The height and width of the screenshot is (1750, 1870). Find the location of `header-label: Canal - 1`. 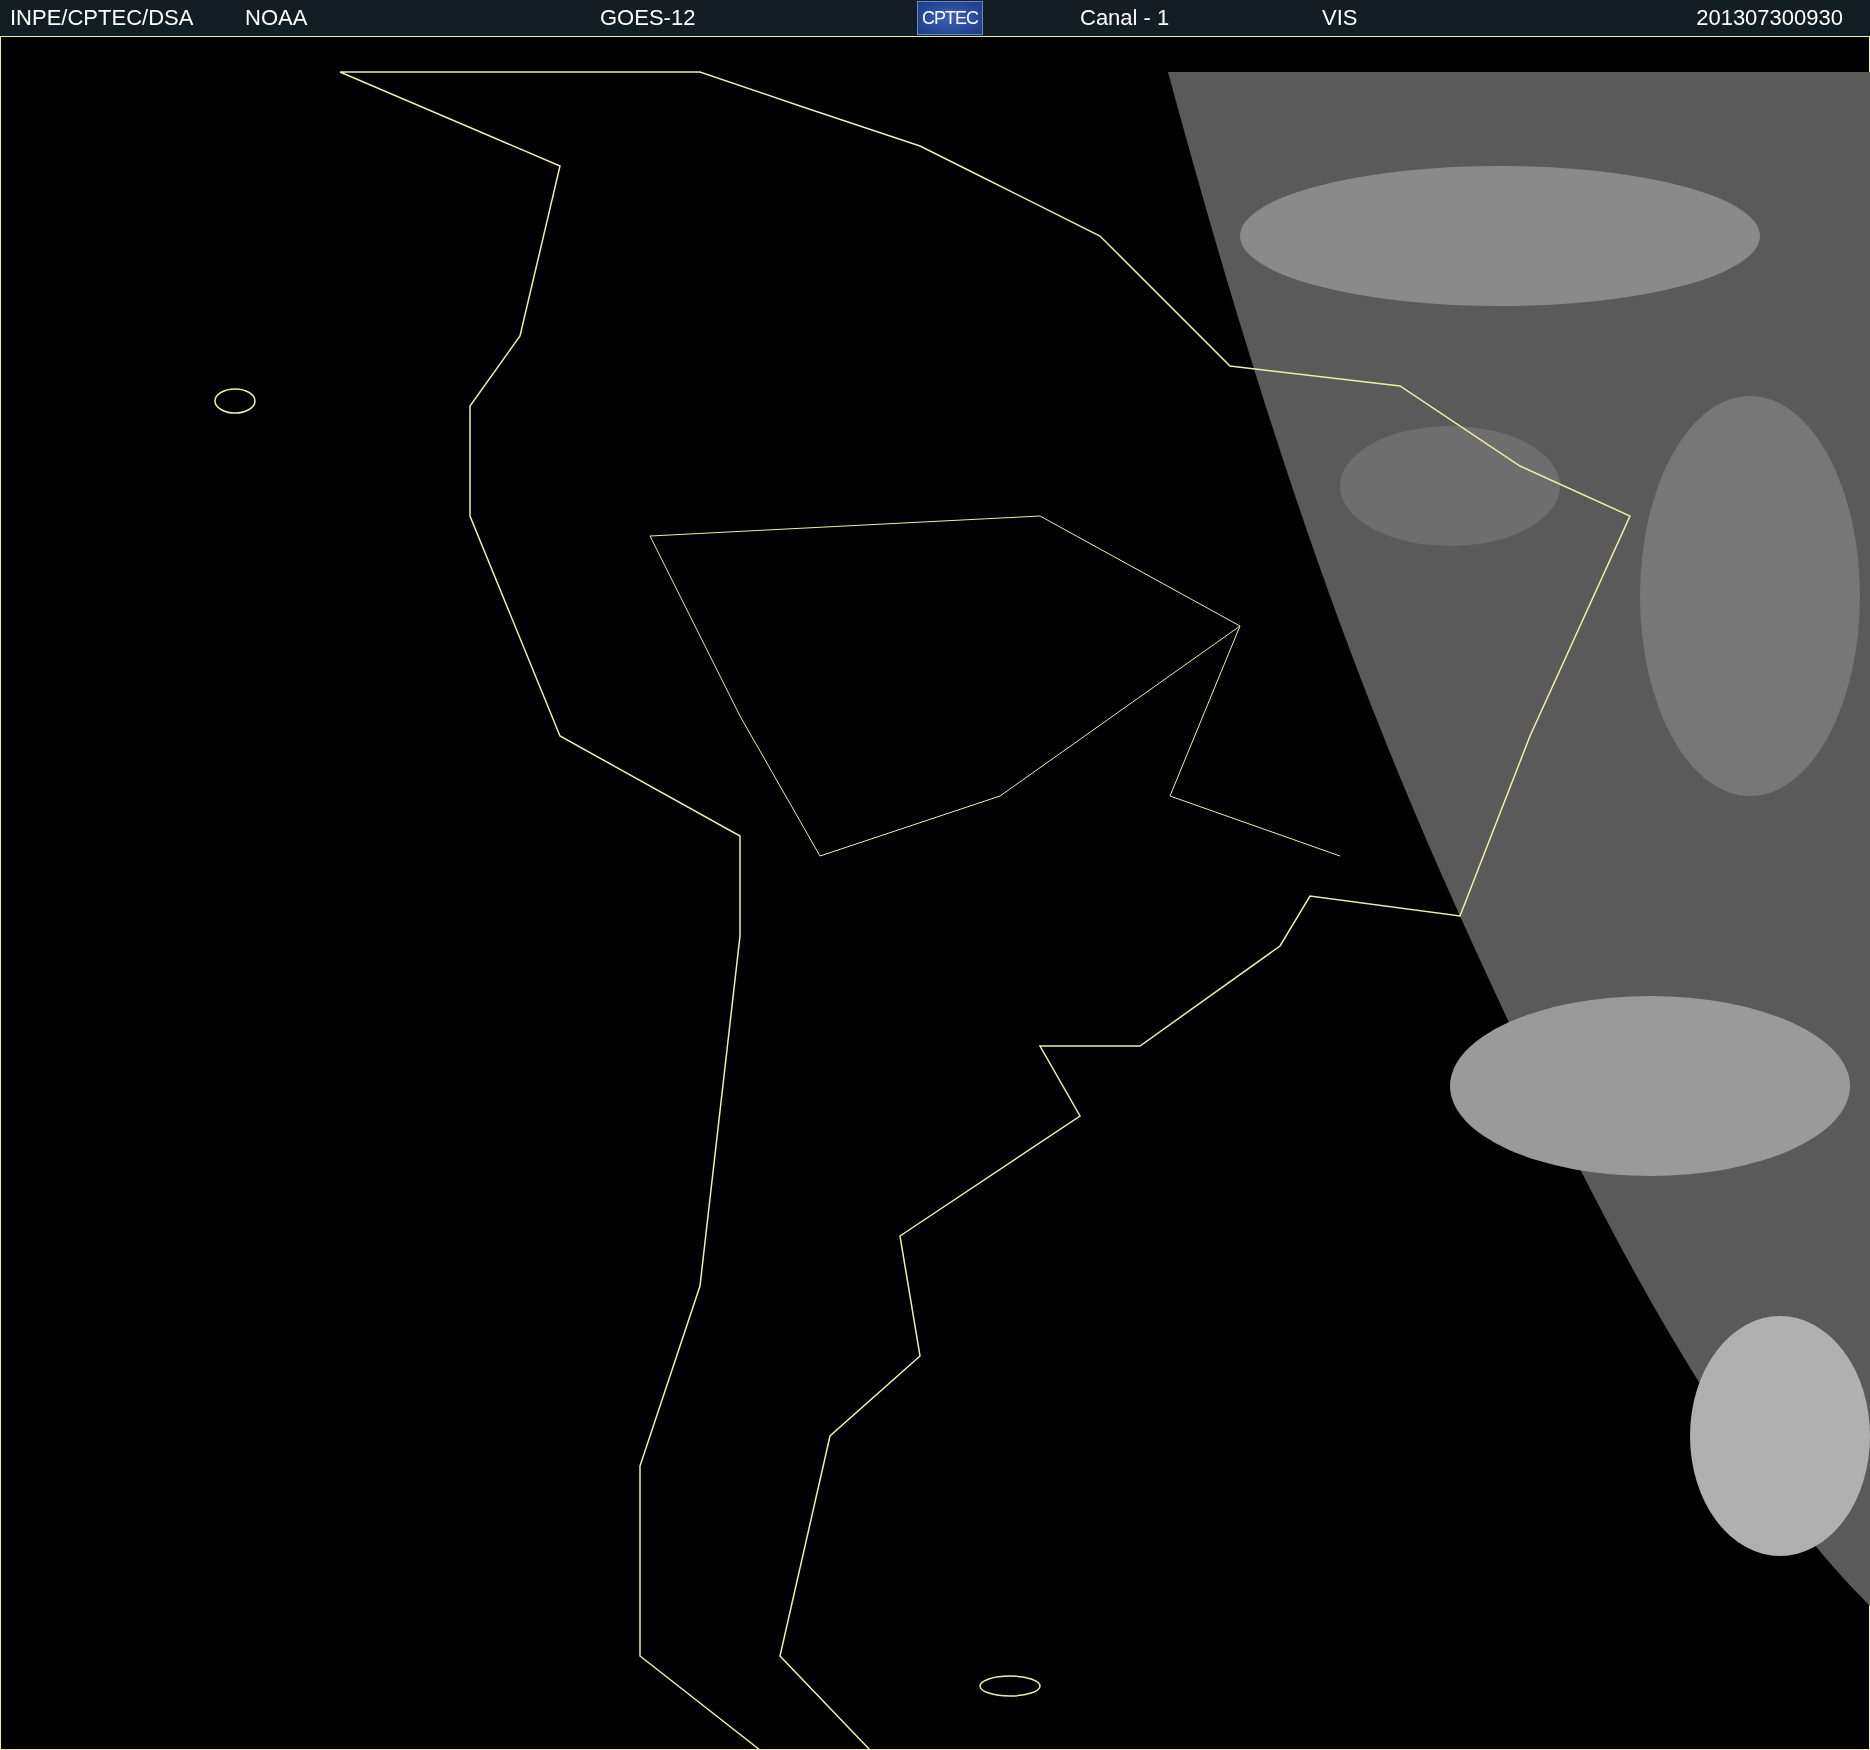

header-label: Canal - 1 is located at coordinates (1125, 18).